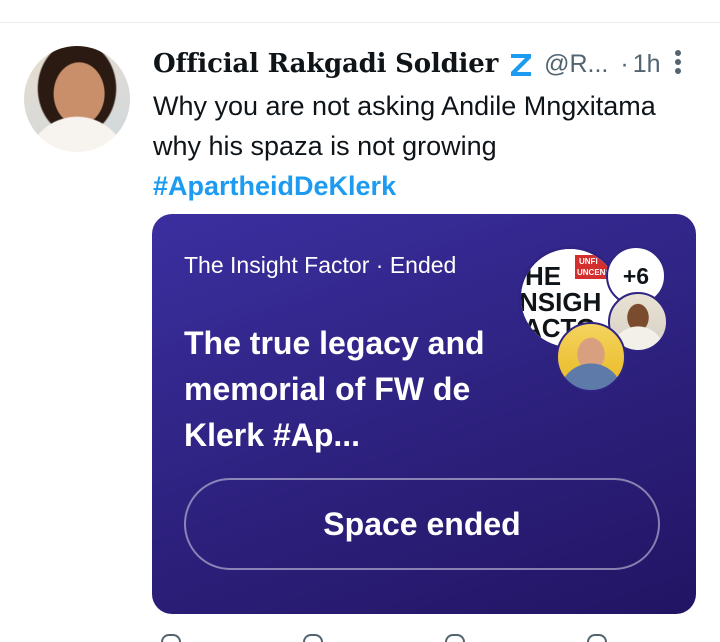 The image size is (720, 642). I want to click on like-icon, so click(455, 638).